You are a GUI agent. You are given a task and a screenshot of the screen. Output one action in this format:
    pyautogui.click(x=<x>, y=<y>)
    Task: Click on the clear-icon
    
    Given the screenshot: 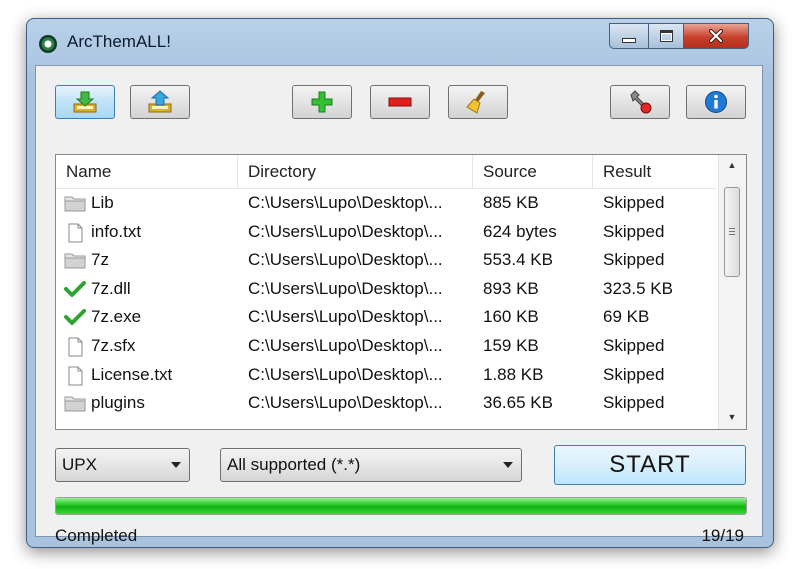 What is the action you would take?
    pyautogui.click(x=475, y=102)
    